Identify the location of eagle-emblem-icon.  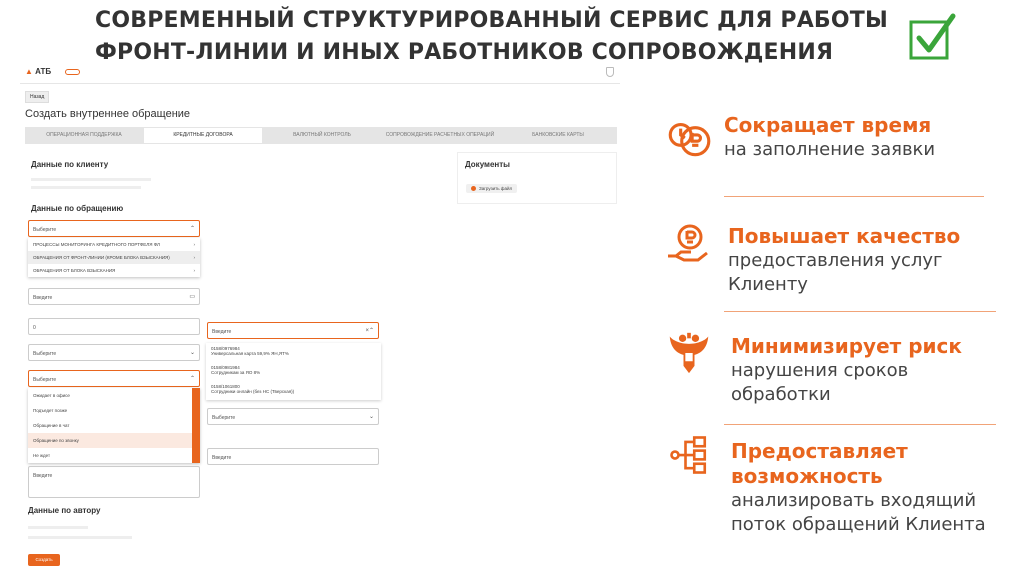
(689, 353).